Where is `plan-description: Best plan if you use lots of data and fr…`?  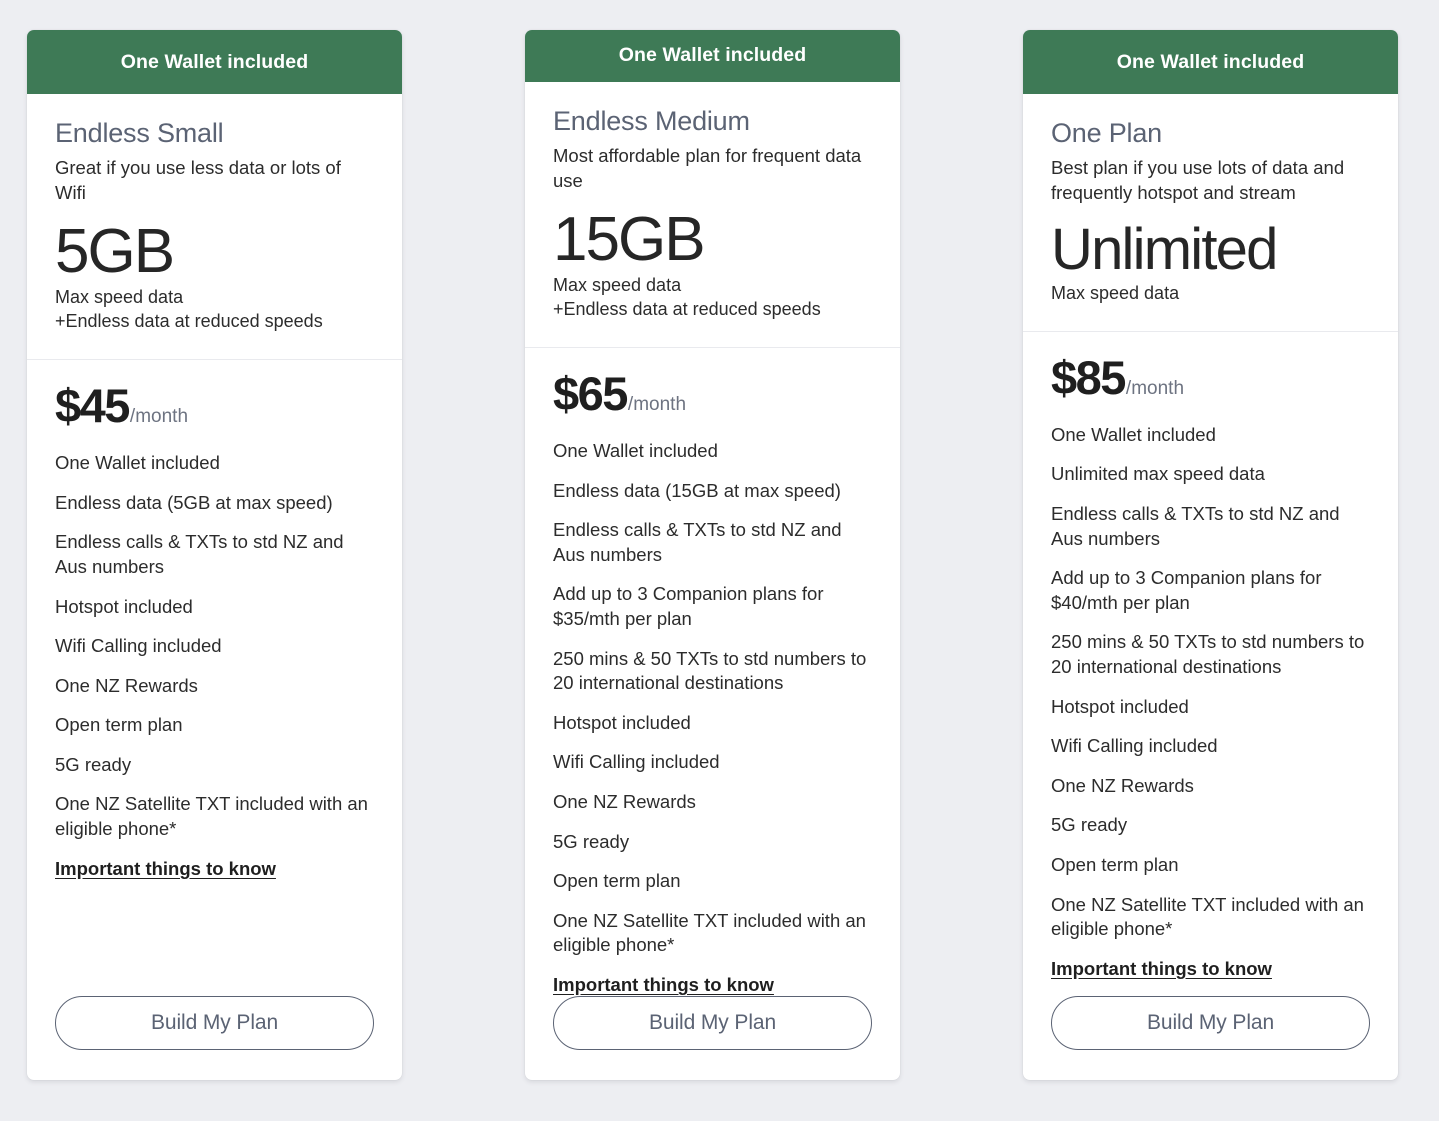
plan-description: Best plan if you use lots of data and fr… is located at coordinates (1198, 180).